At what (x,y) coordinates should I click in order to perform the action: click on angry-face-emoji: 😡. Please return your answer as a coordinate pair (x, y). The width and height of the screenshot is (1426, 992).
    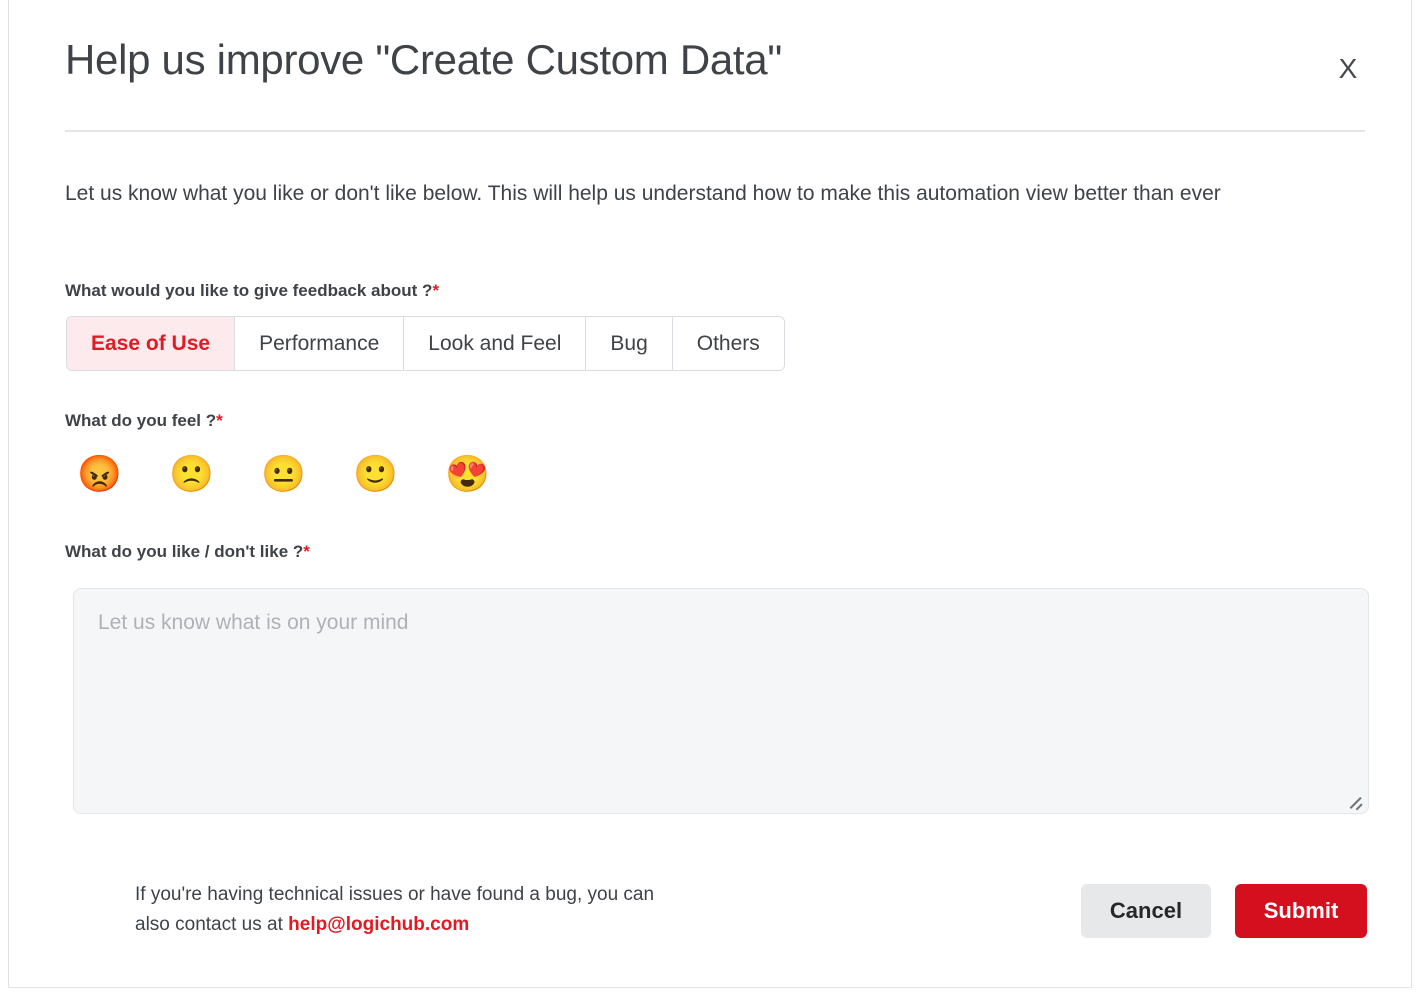
    Looking at the image, I should click on (99, 474).